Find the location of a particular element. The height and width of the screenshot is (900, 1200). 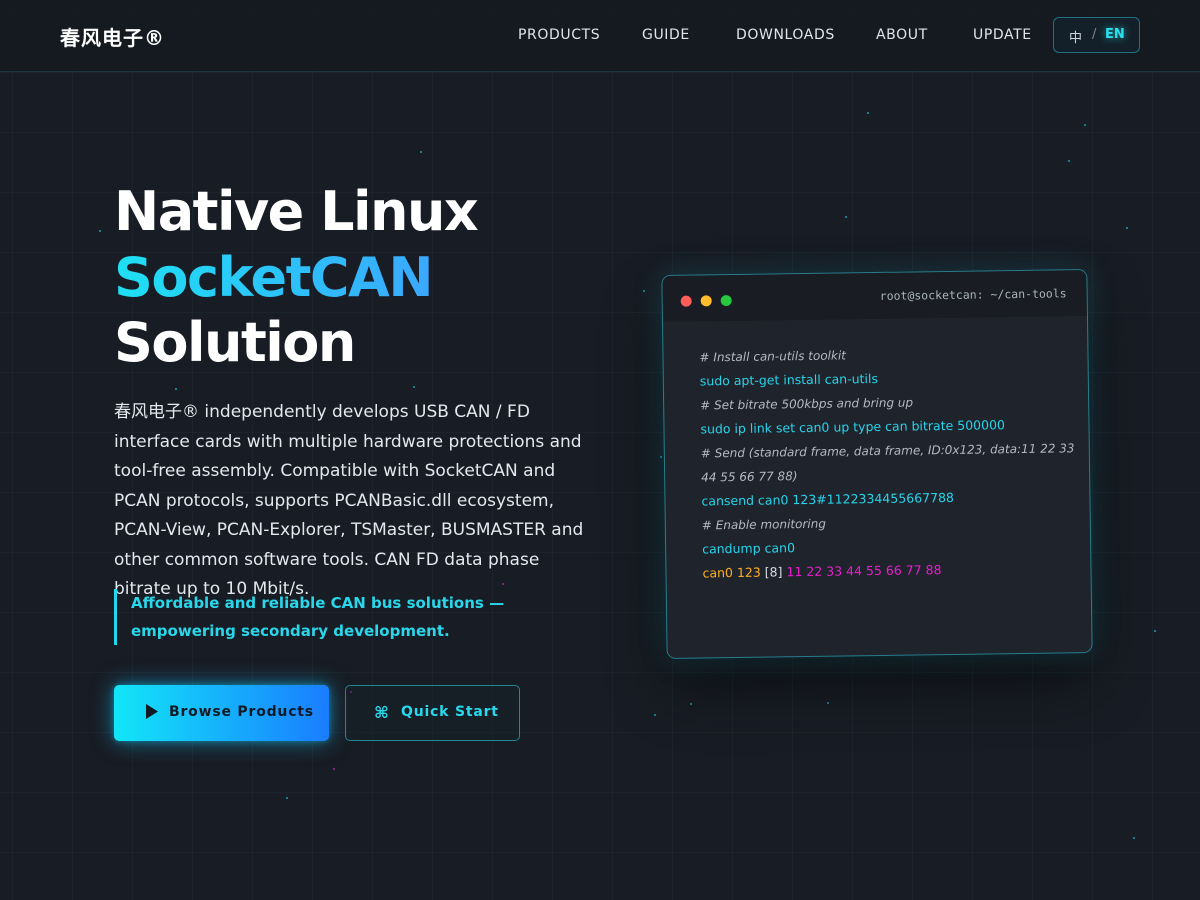

command-icon: ⌘ is located at coordinates (382, 712).